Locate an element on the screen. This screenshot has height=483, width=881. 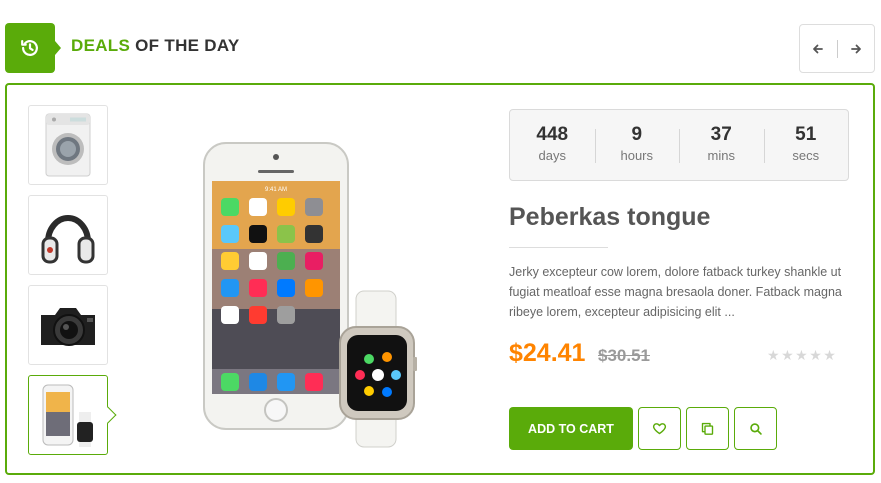
countdown-label: mins is located at coordinates (721, 155).